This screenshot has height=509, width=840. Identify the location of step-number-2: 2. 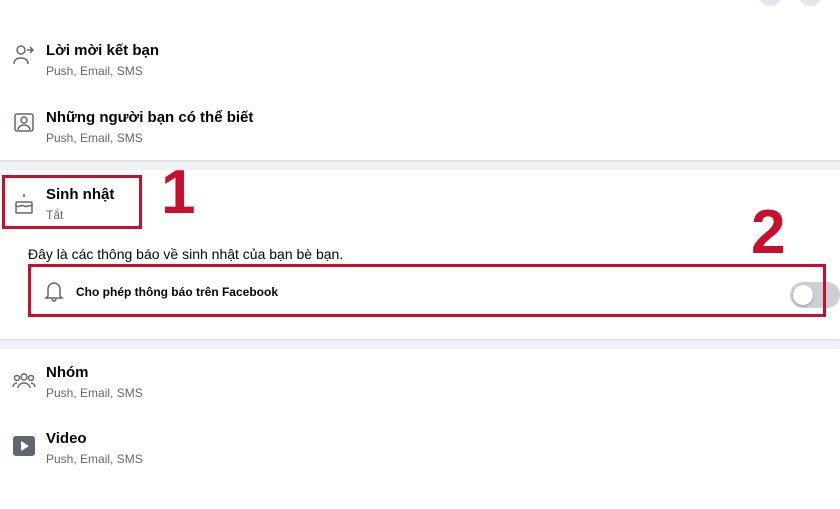
(768, 232).